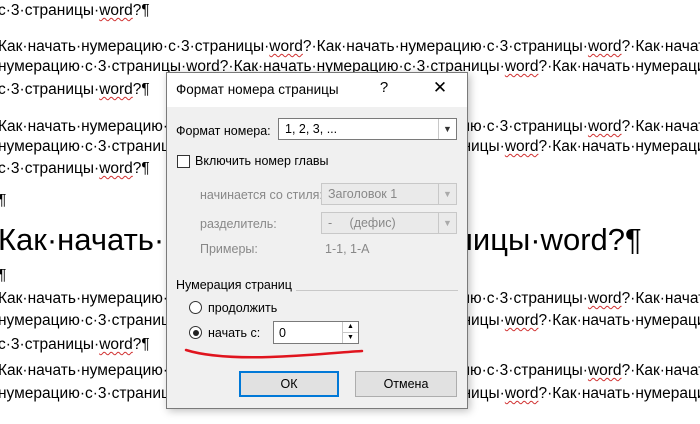 This screenshot has height=424, width=700. I want to click on starts-with-style-select: Заголовок 1 ▼, so click(389, 194).